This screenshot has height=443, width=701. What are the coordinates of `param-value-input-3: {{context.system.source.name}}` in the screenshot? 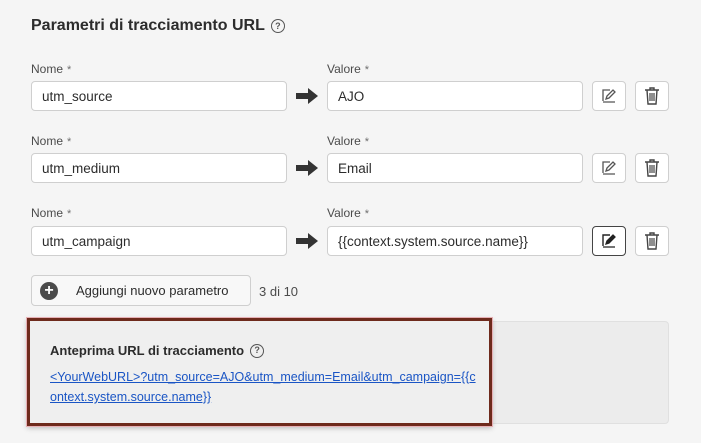 It's located at (455, 241).